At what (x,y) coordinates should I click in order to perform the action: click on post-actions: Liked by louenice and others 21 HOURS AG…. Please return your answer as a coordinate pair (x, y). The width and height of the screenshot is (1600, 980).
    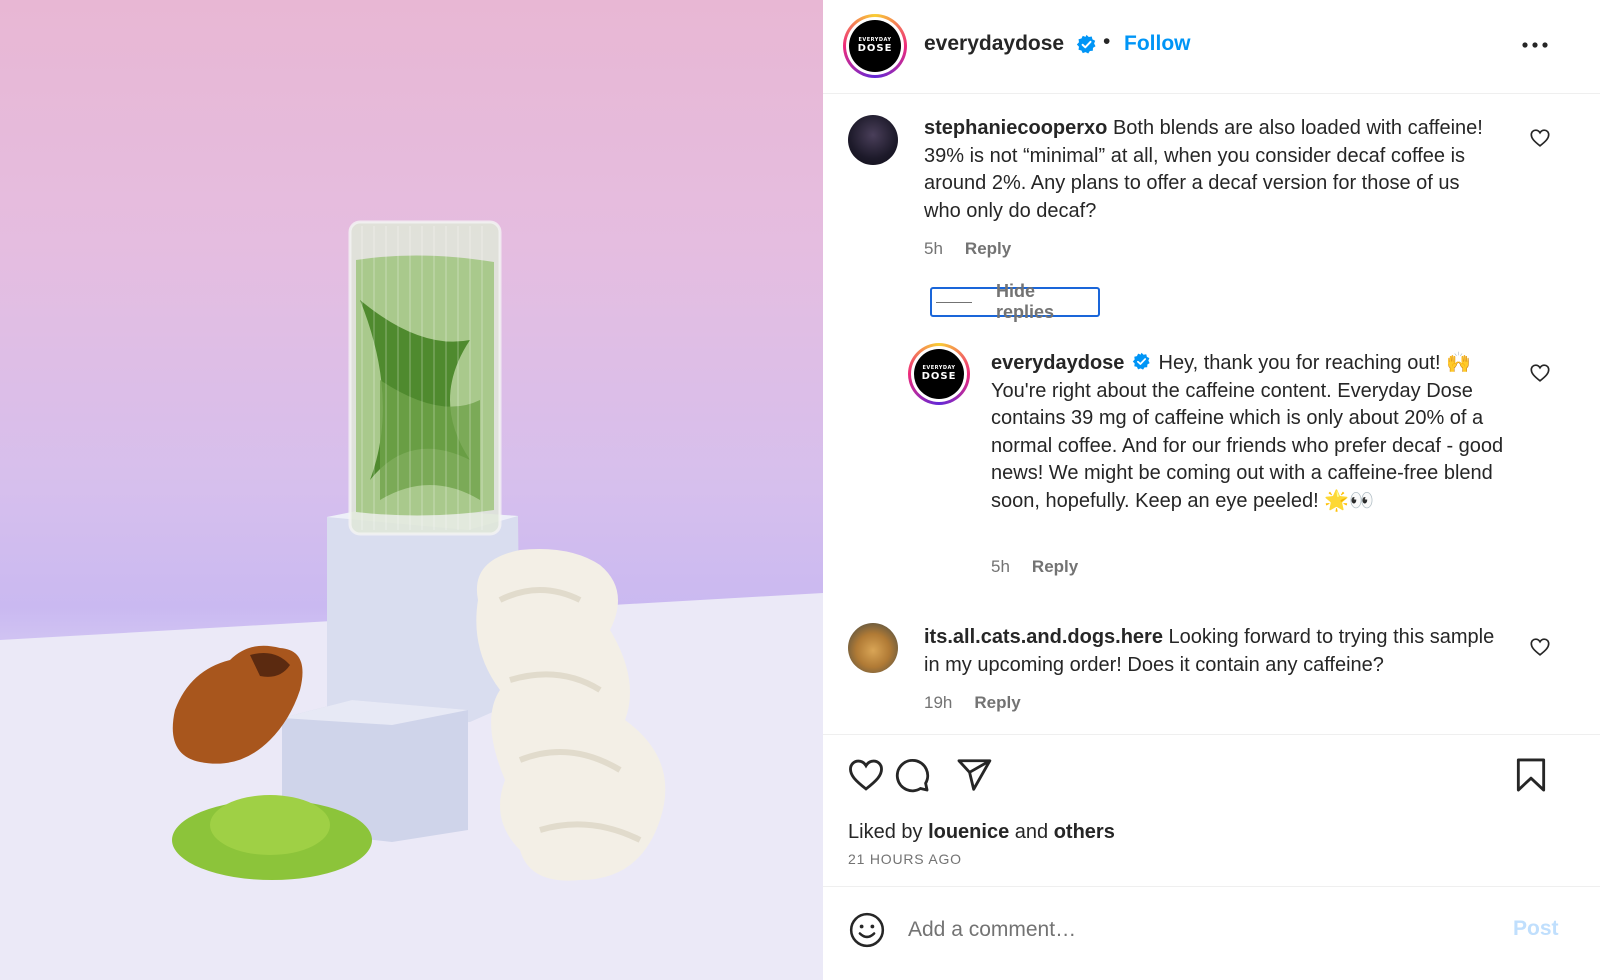
    Looking at the image, I should click on (1211, 810).